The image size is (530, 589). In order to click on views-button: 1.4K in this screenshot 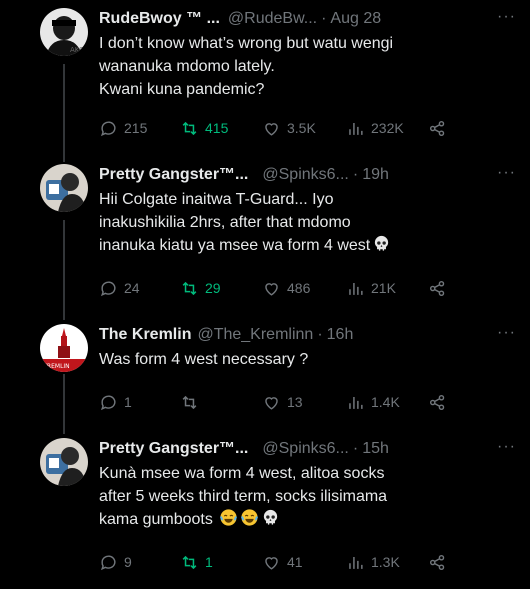, I will do `click(373, 402)`.